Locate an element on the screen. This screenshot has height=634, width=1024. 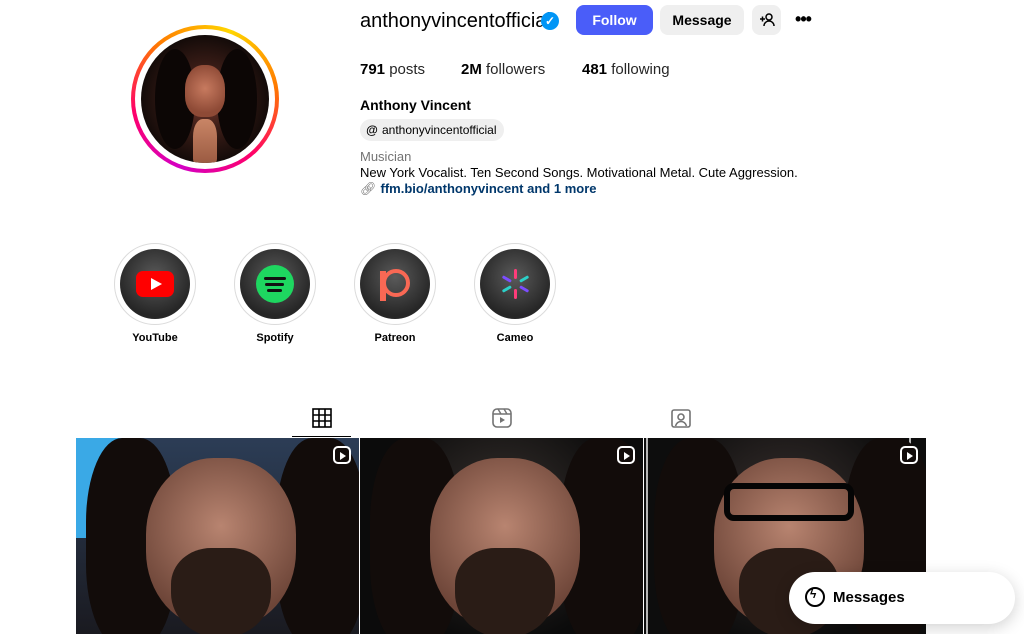
threads-badge: @ anthonyvincentofficial is located at coordinates (432, 130).